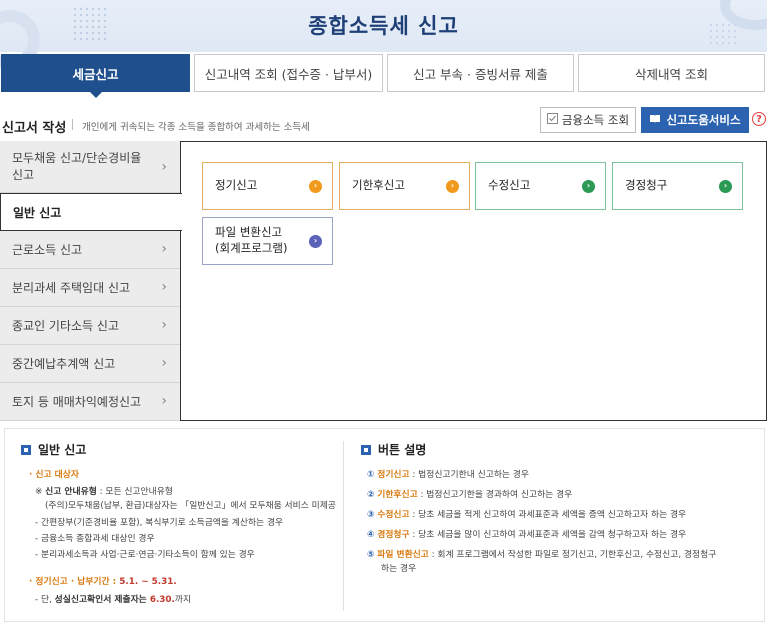  Describe the element at coordinates (134, 492) in the screenshot. I see `text: : 모든 신고안내유형` at that location.